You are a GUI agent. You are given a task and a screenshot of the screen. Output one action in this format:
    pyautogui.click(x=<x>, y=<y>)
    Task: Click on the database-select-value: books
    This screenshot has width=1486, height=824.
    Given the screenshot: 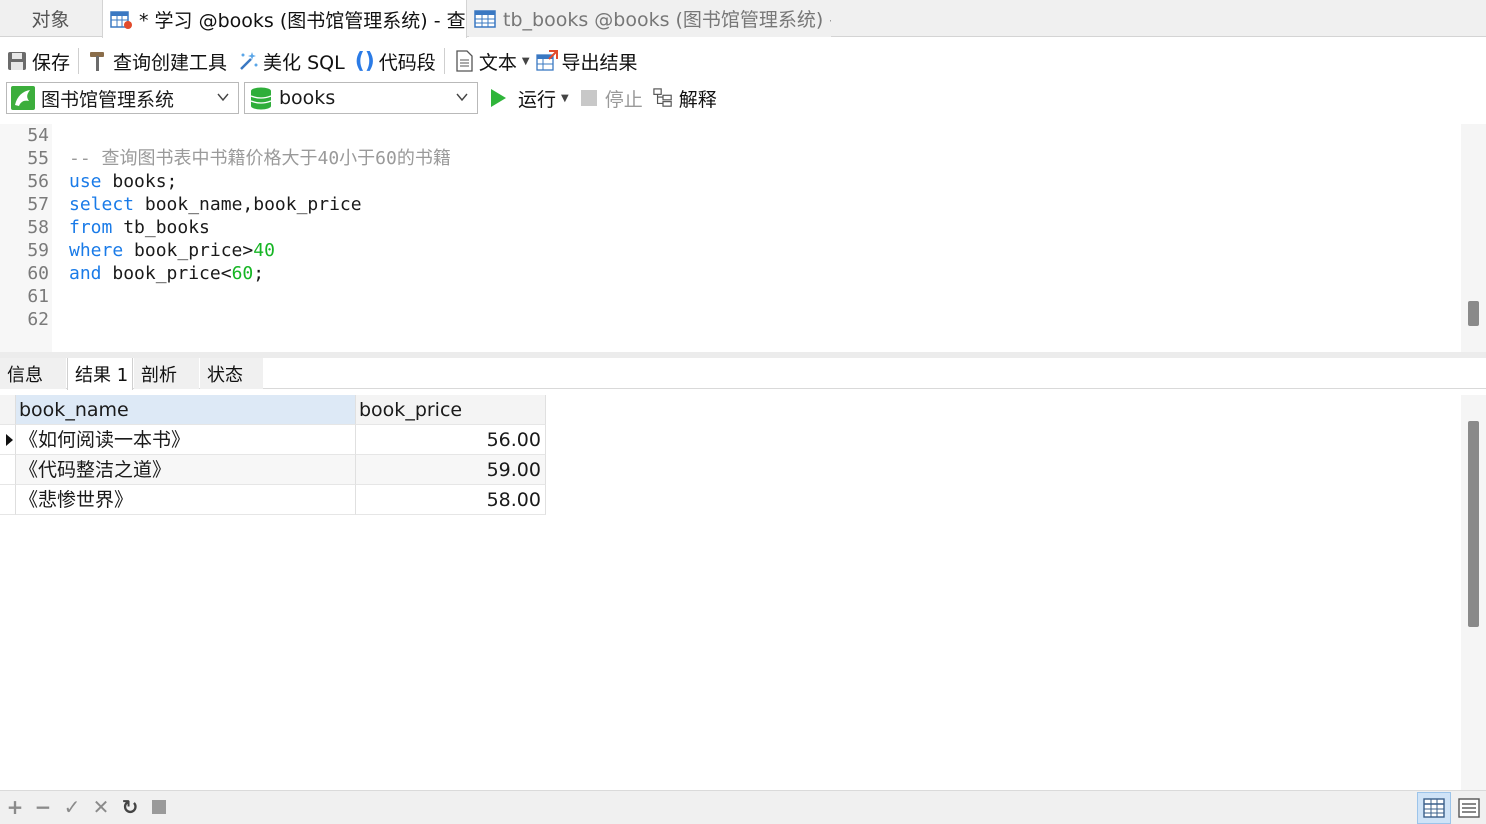 What is the action you would take?
    pyautogui.click(x=307, y=98)
    